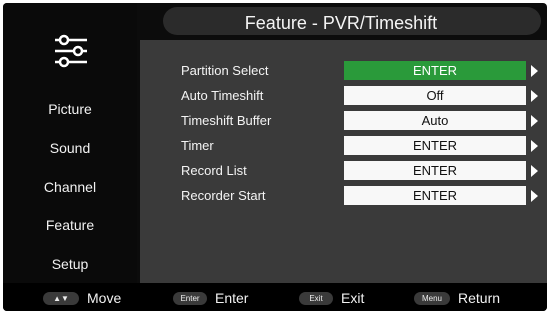 The image size is (550, 314). Describe the element at coordinates (432, 298) in the screenshot. I see `menu-key-icon: Menu` at that location.